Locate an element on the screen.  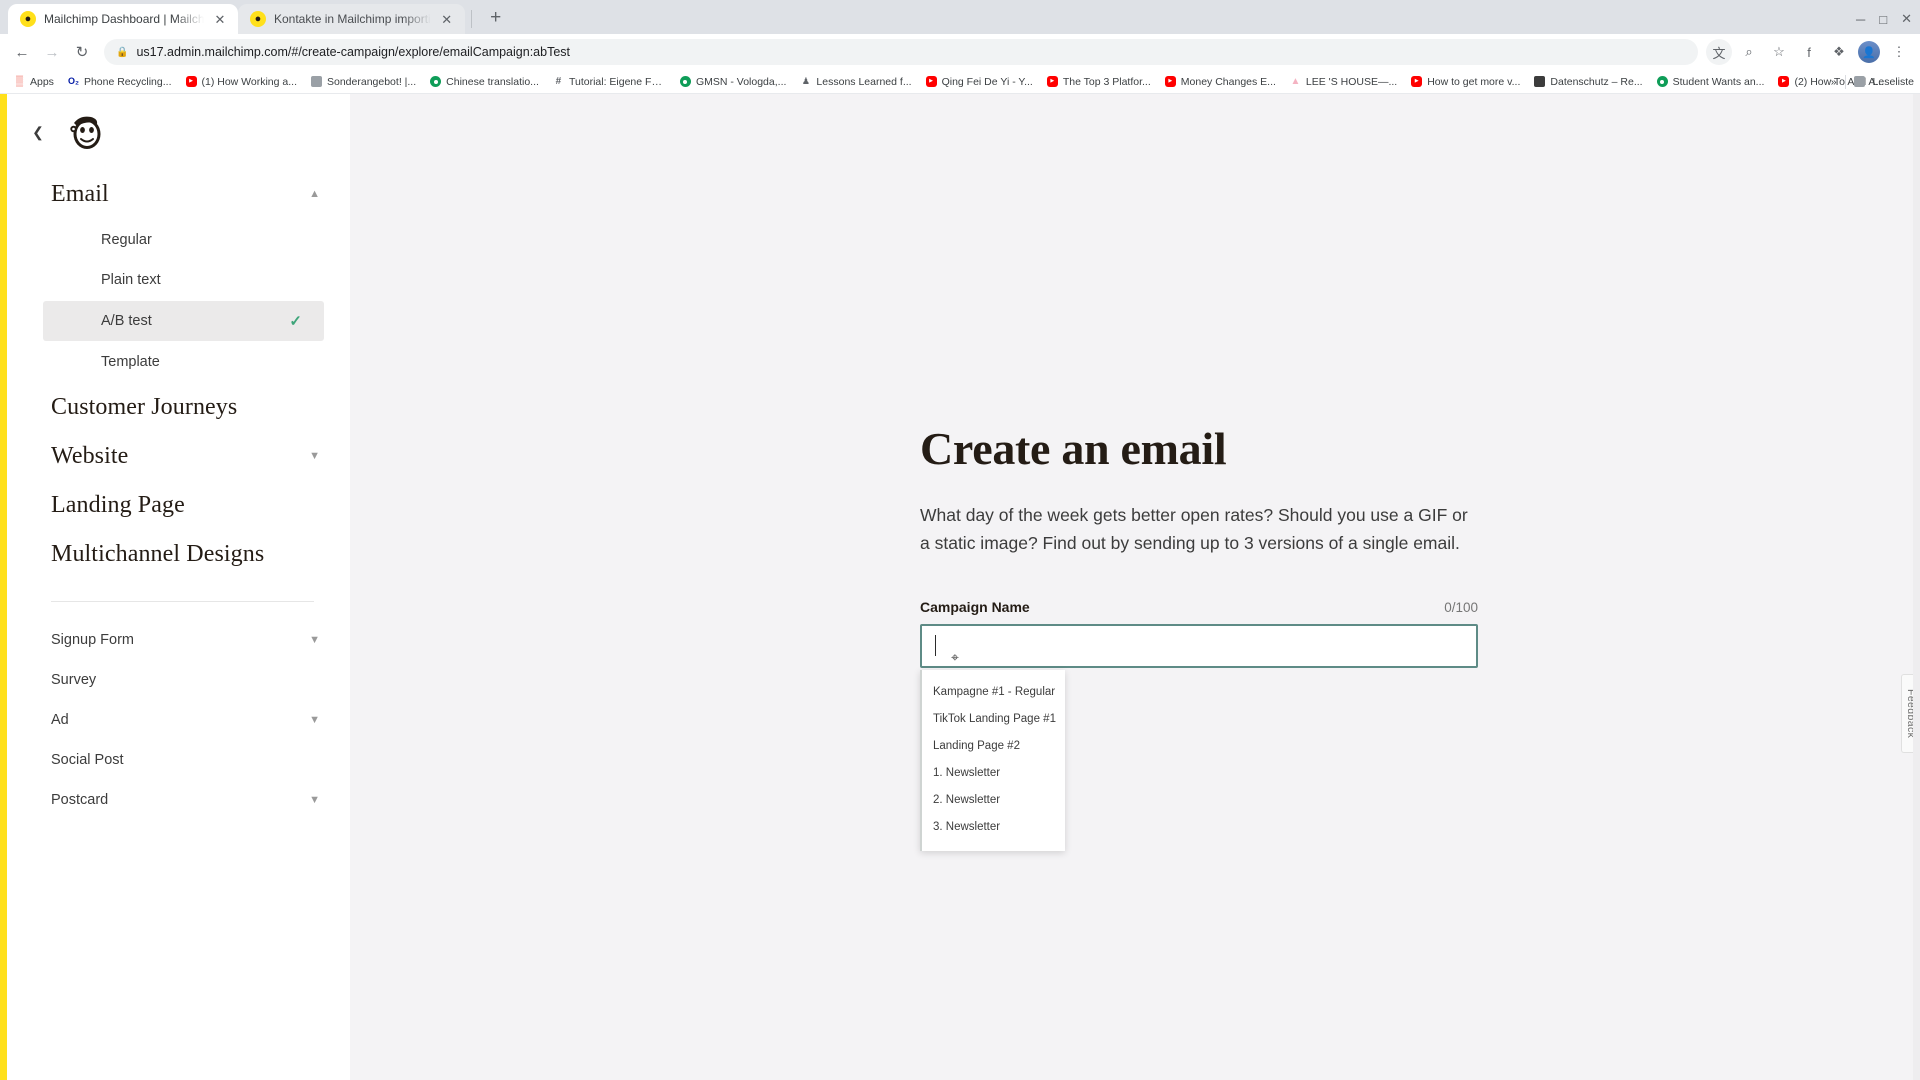
suggestion-item: Kampagne #1 - Regular is located at coordinates (993, 692).